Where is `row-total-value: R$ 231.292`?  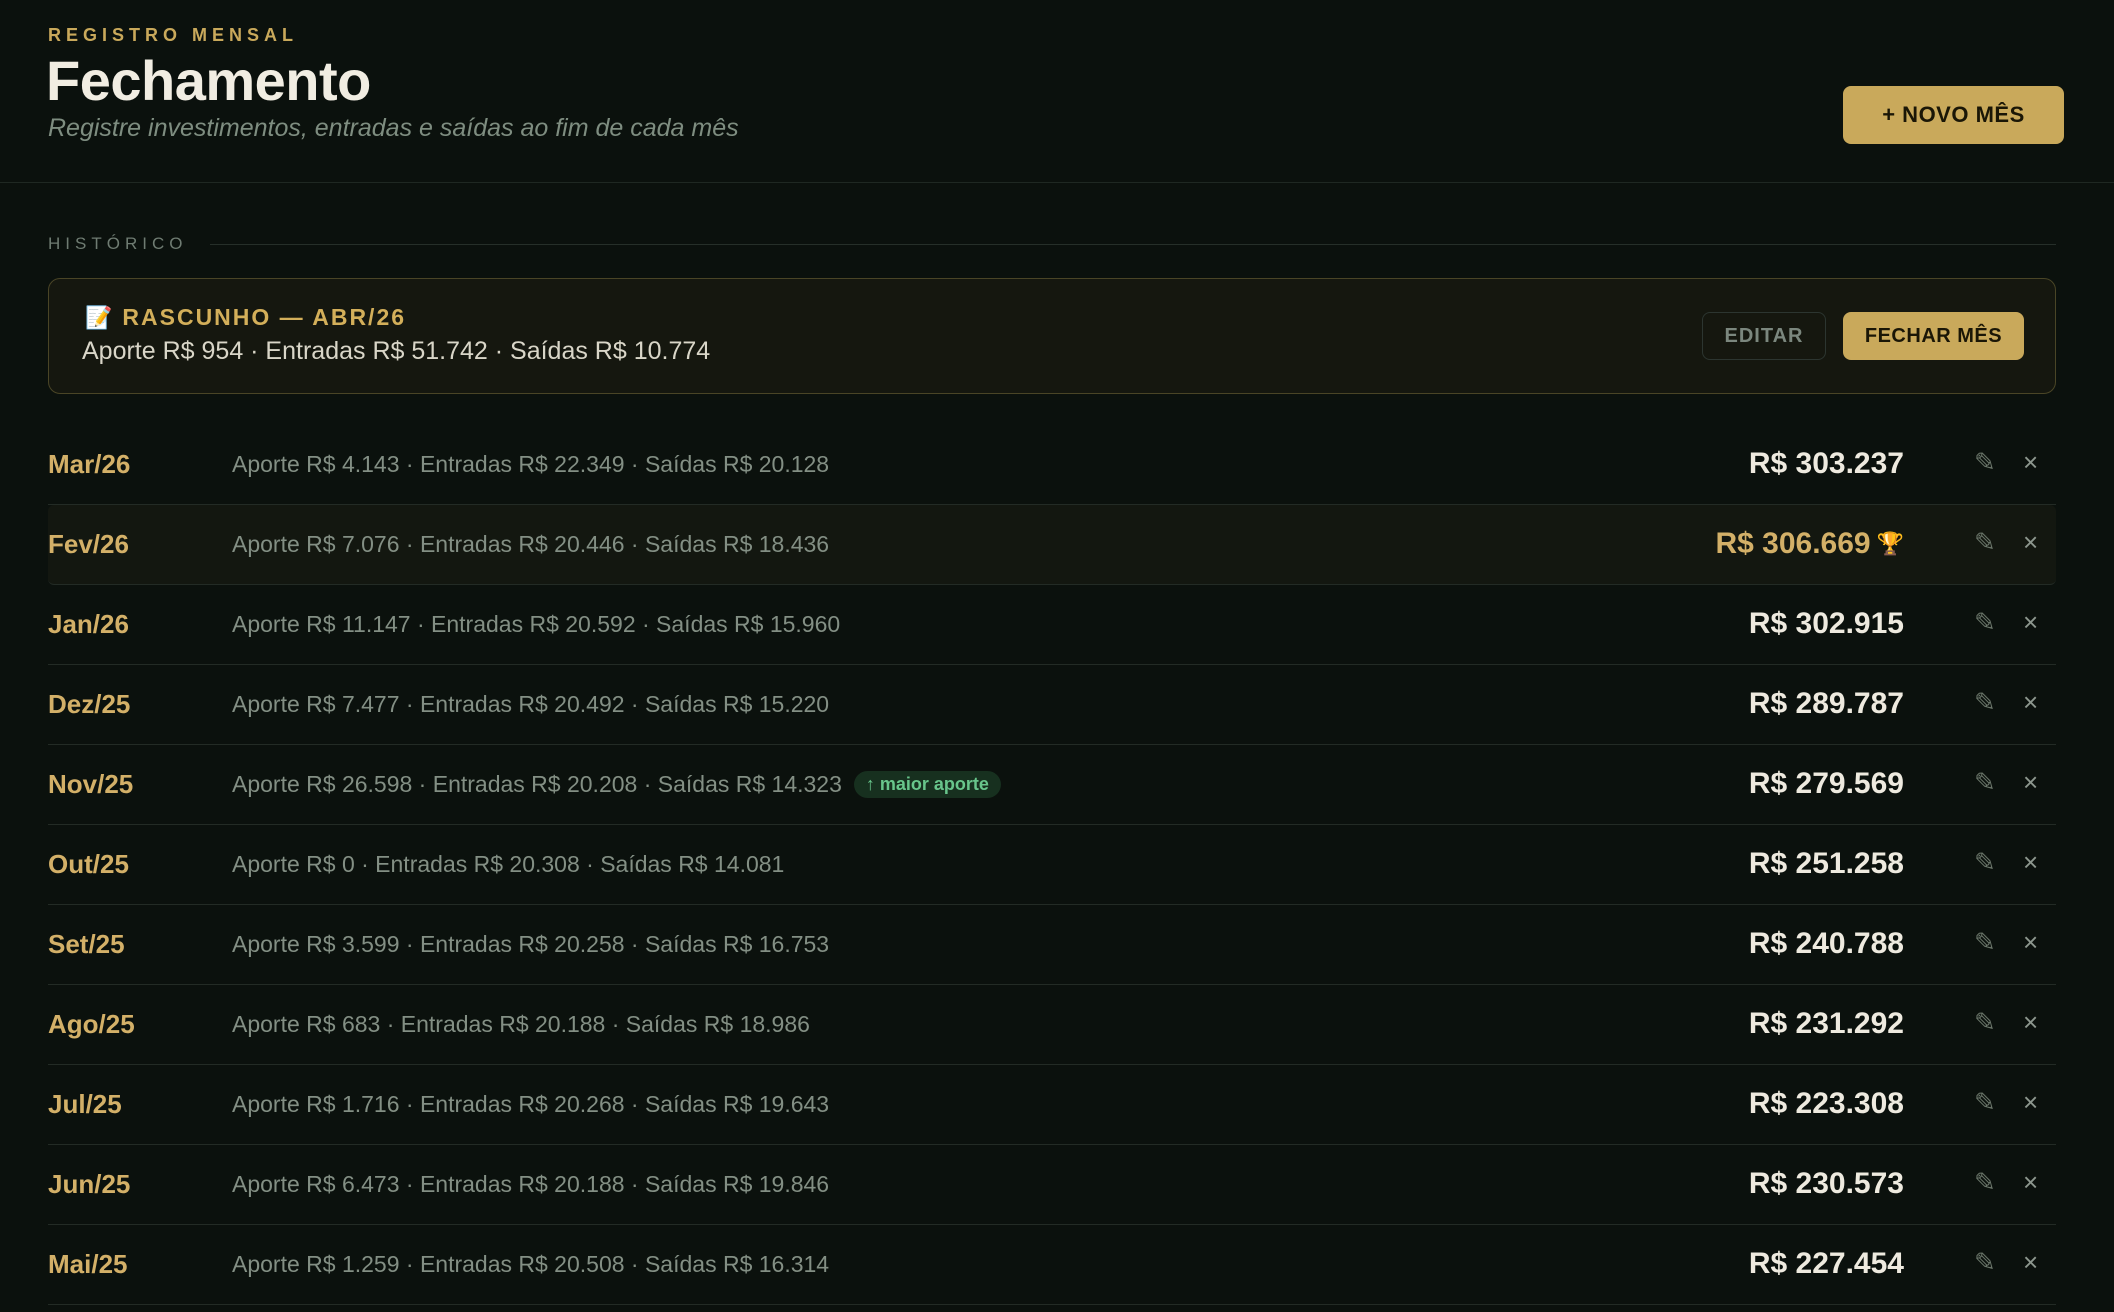
row-total-value: R$ 231.292 is located at coordinates (1826, 1023).